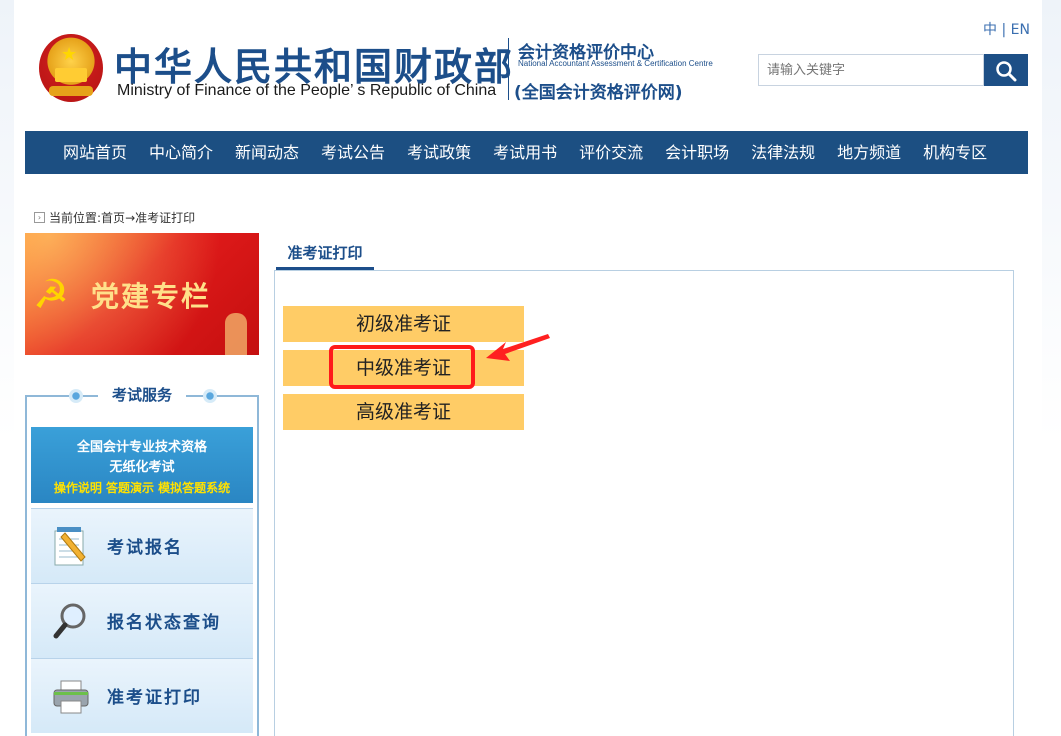 This screenshot has height=736, width=1061. I want to click on party-banner-title: 党建专栏, so click(151, 296).